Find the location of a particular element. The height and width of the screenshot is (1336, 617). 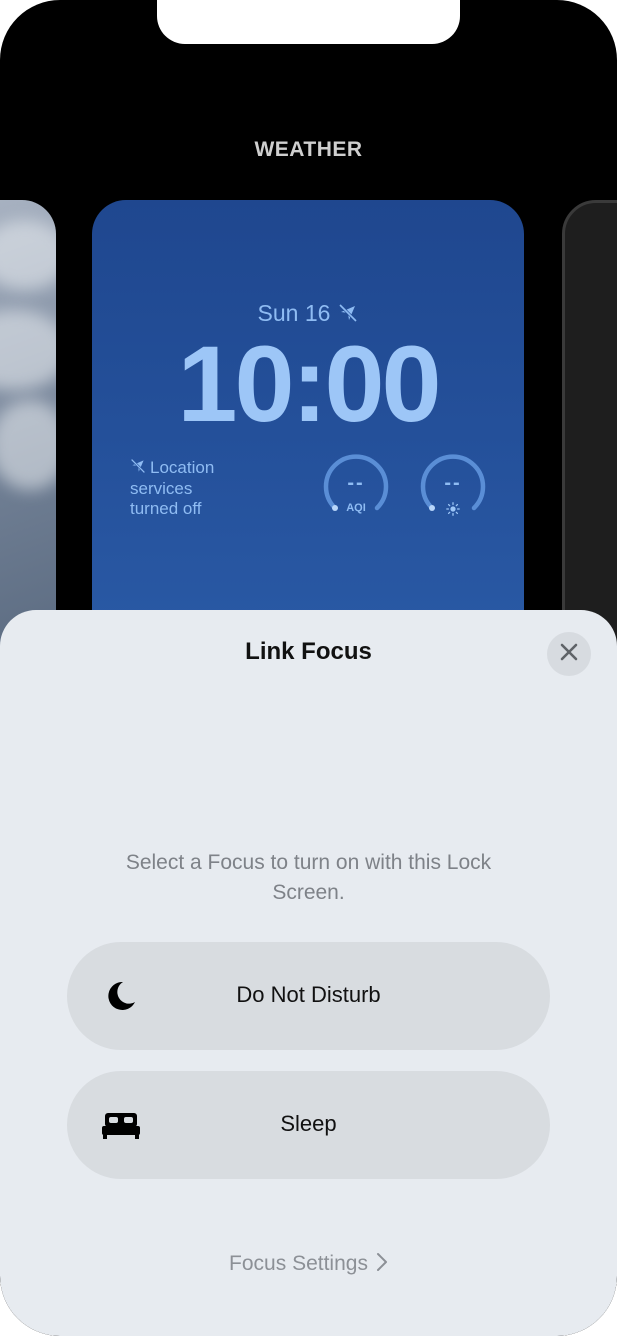

location-off-icon is located at coordinates (138, 468).